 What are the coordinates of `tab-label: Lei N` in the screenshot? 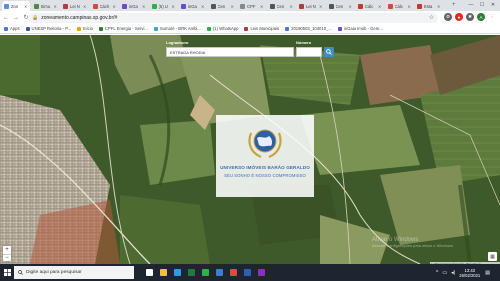 It's located at (311, 6).